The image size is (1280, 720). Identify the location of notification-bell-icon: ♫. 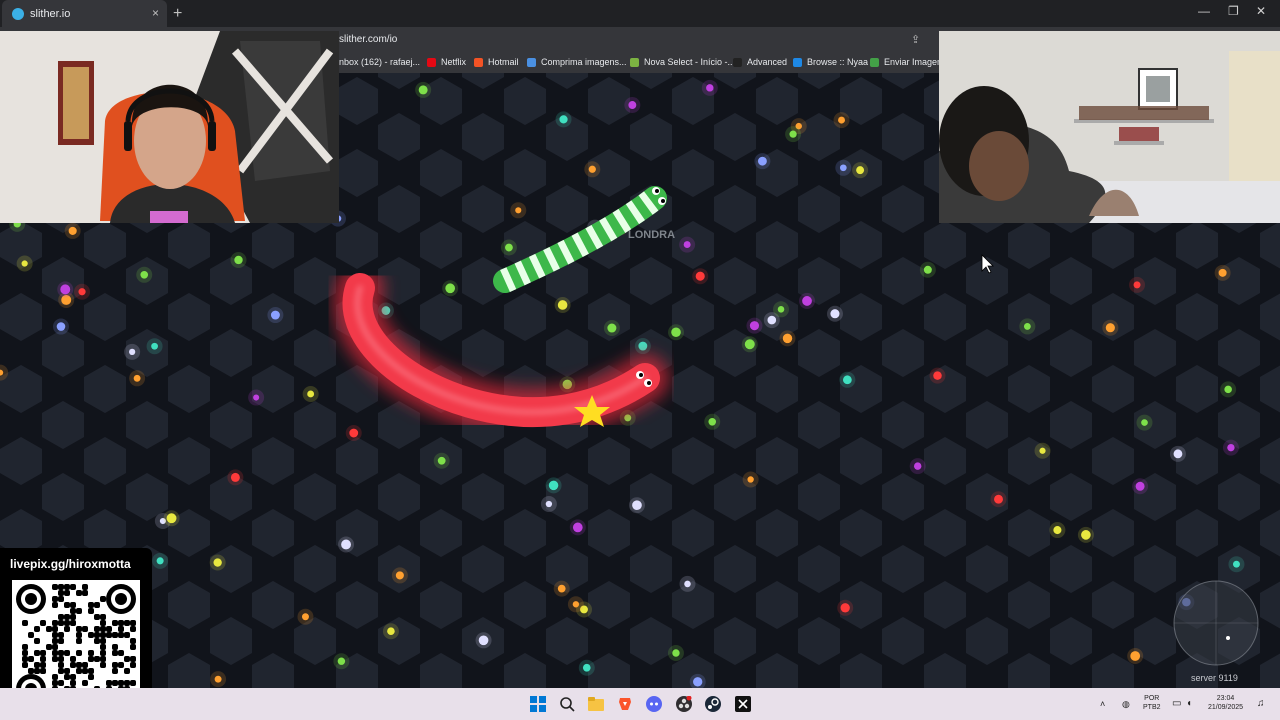
(1261, 704).